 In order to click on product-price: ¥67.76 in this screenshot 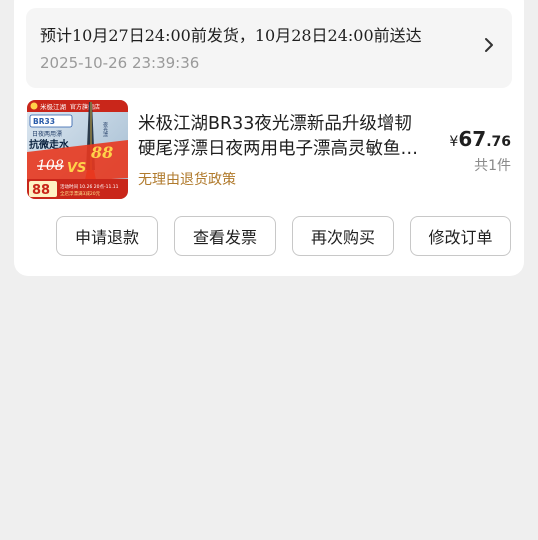, I will do `click(480, 139)`.